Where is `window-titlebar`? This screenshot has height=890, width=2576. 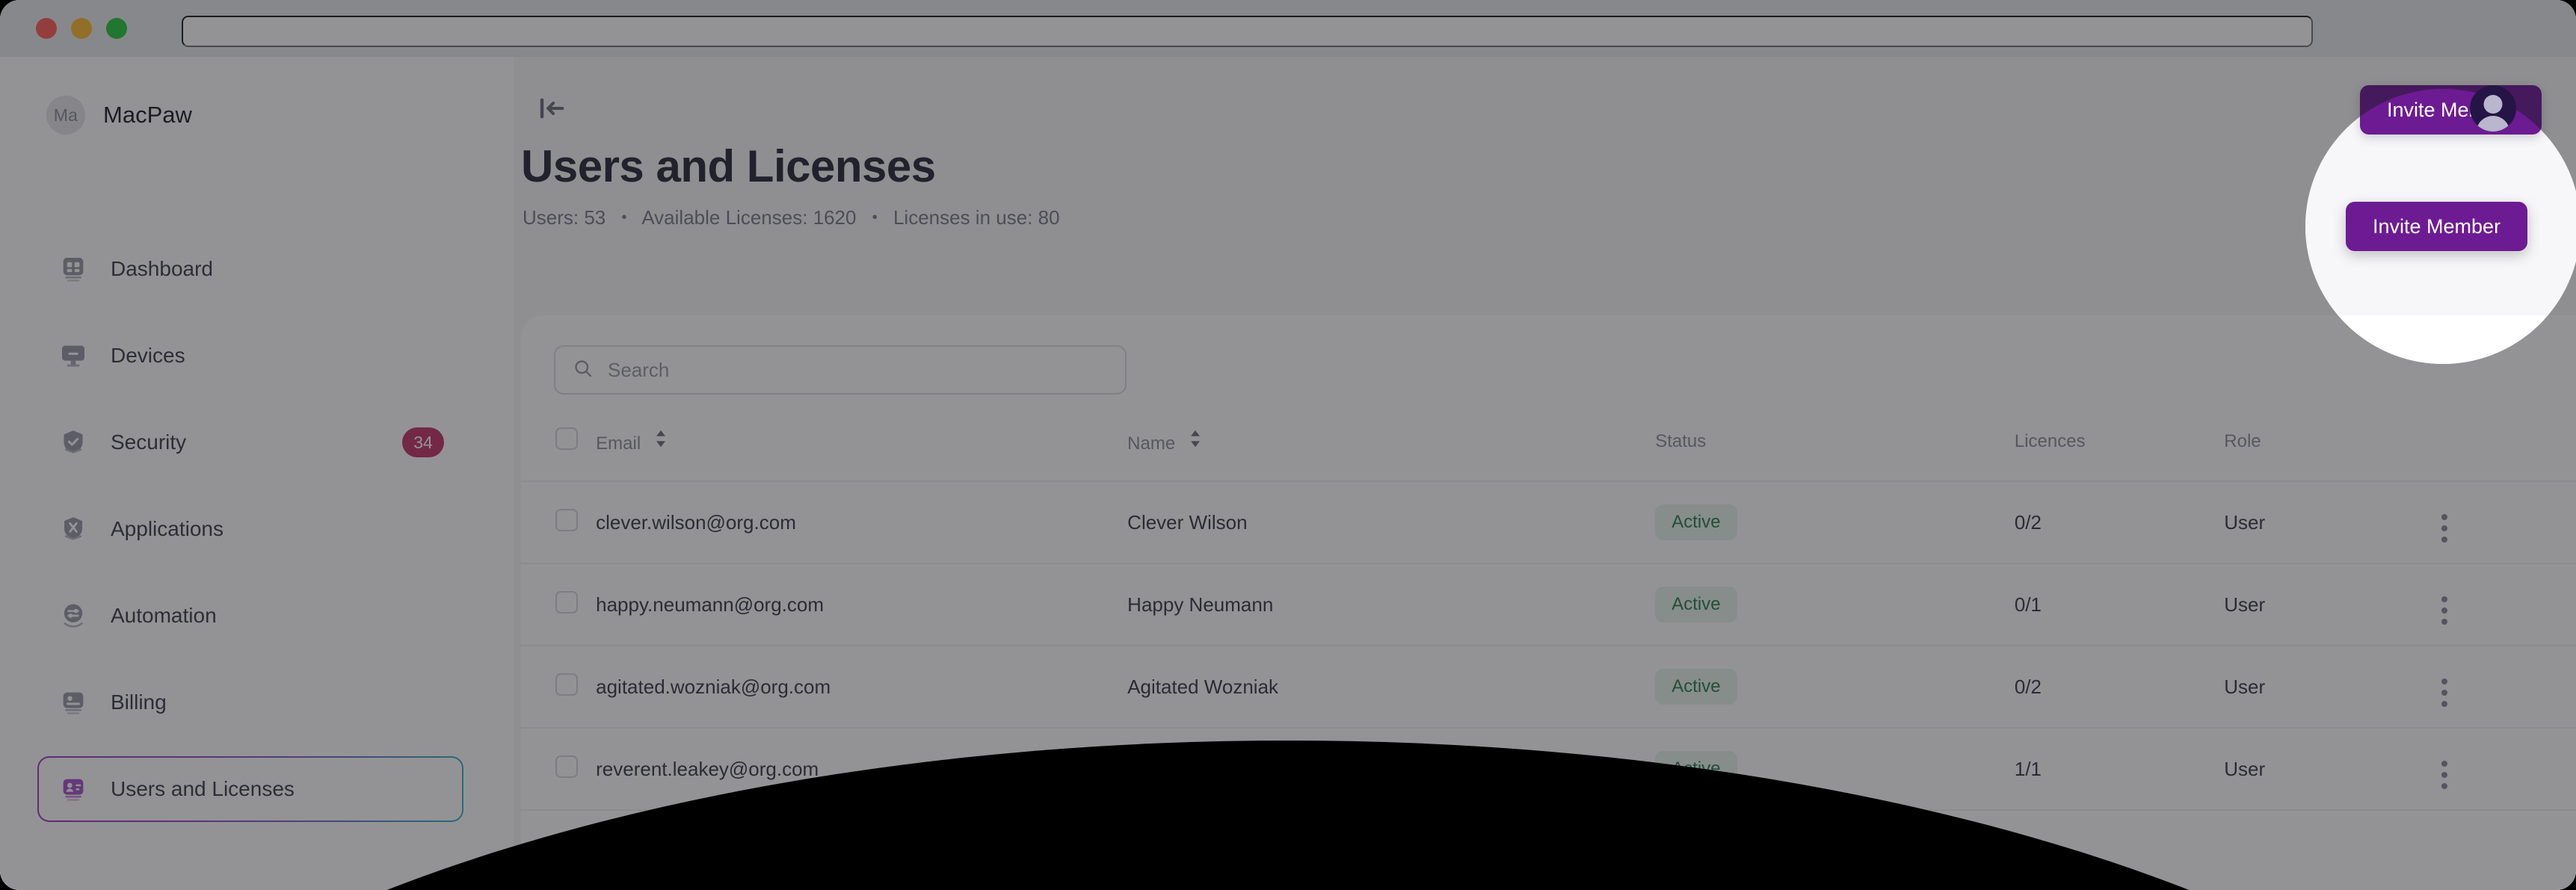 window-titlebar is located at coordinates (1288, 28).